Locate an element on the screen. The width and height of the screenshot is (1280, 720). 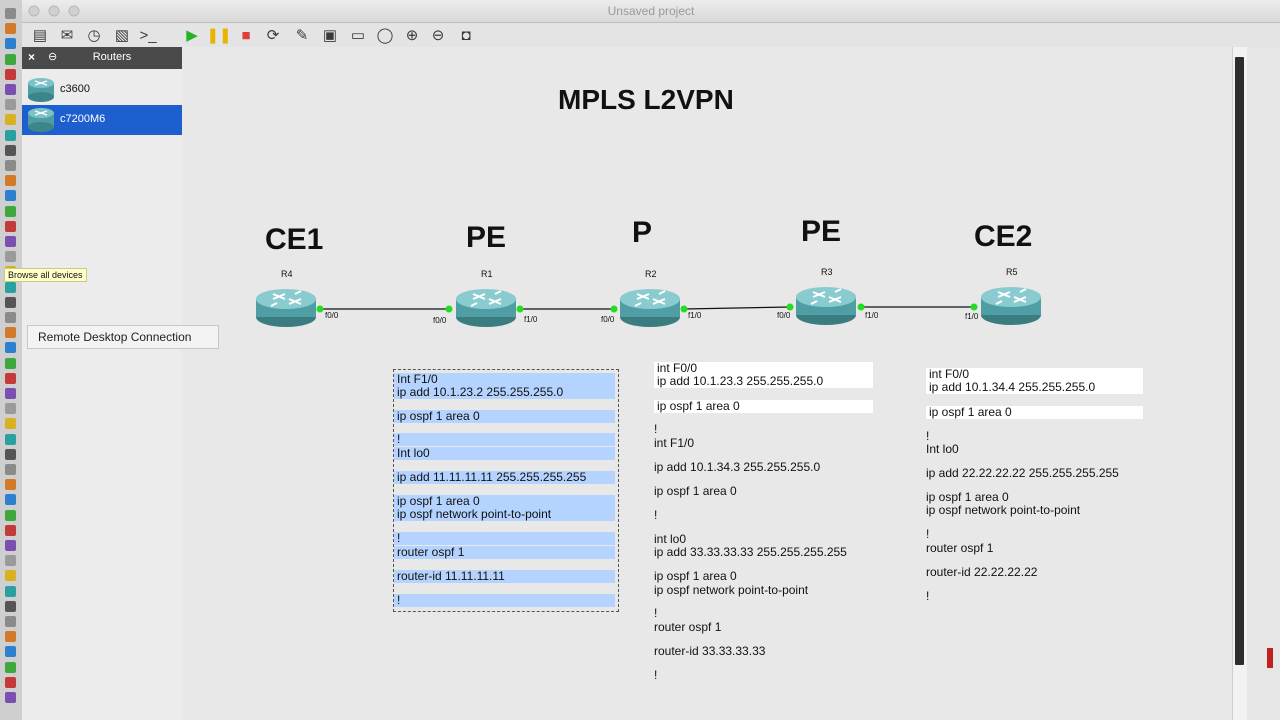
router-icon-r1 is located at coordinates (486, 308).